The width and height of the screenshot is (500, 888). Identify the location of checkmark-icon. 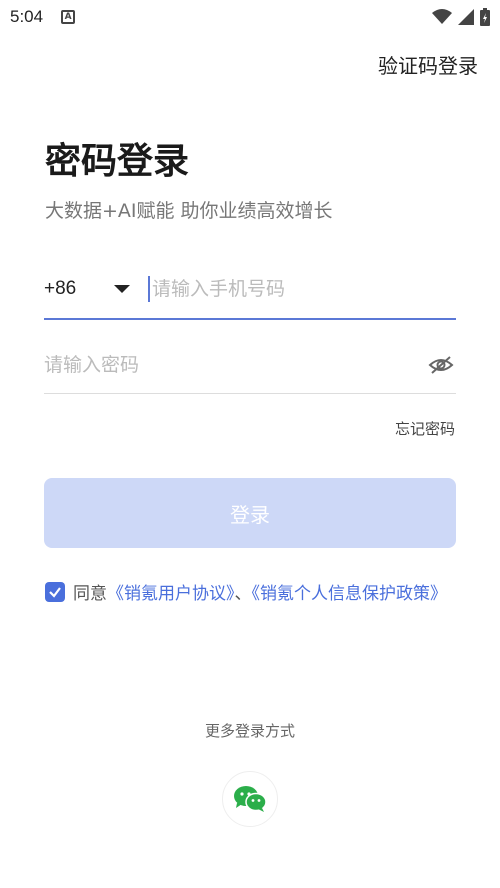
(55, 592).